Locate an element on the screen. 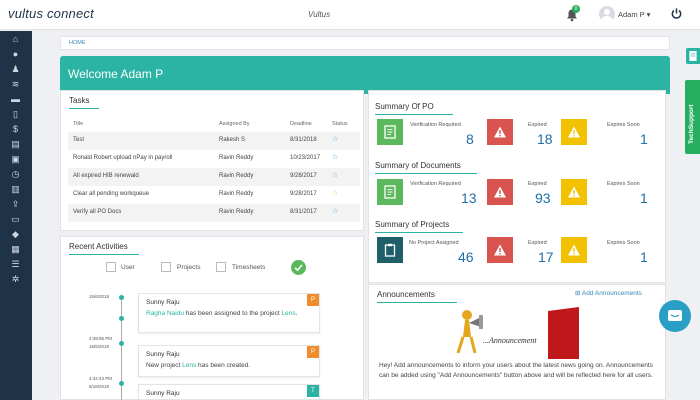  tasks-title-rule is located at coordinates (84, 108).